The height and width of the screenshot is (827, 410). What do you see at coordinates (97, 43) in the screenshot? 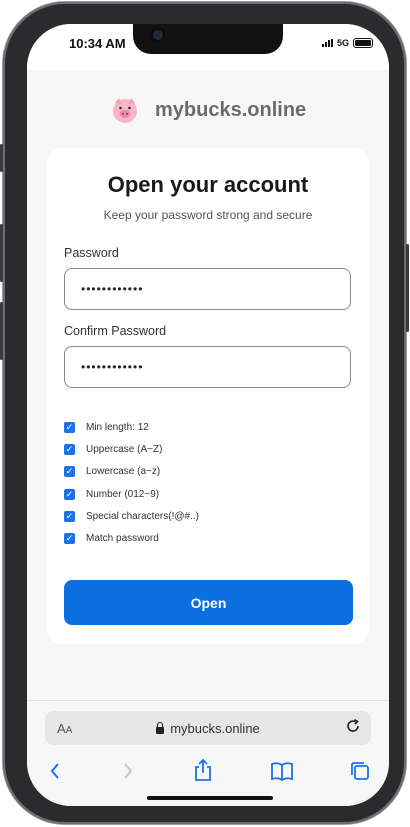
I see `status-time: 10:34 AM` at bounding box center [97, 43].